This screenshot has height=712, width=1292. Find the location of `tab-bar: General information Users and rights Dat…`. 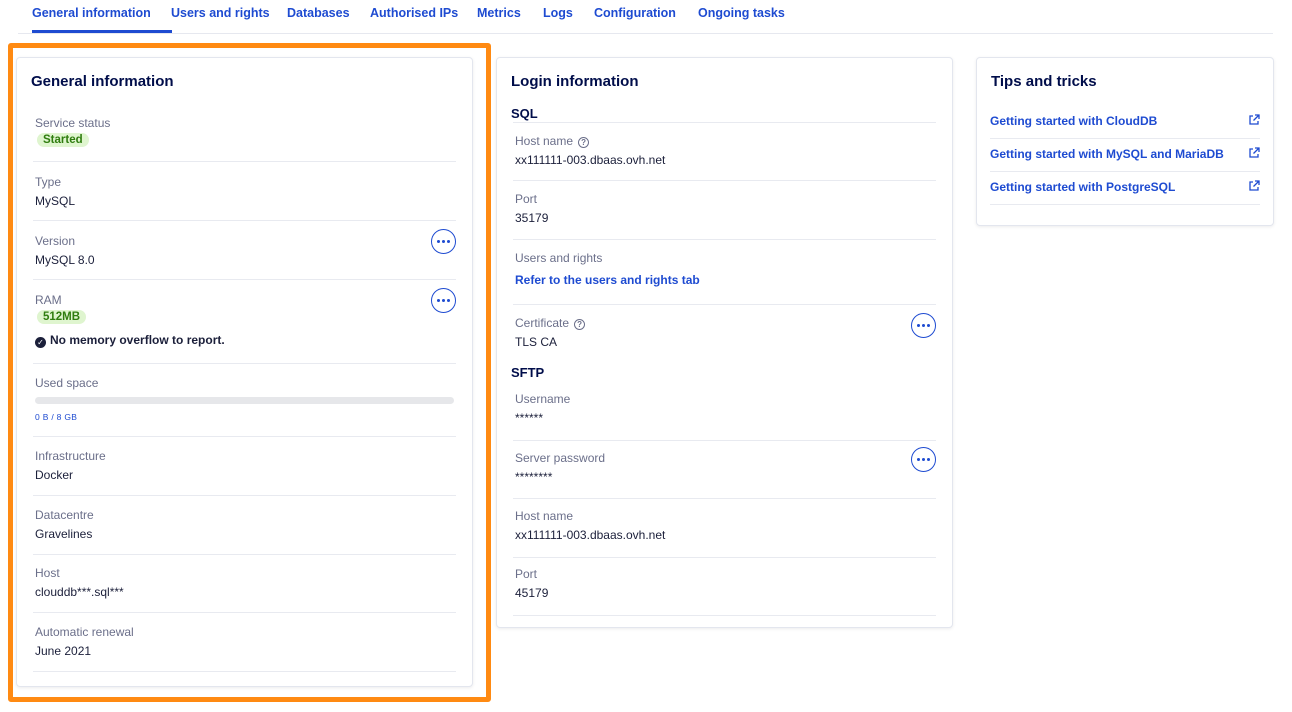

tab-bar: General information Users and rights Dat… is located at coordinates (645, 17).